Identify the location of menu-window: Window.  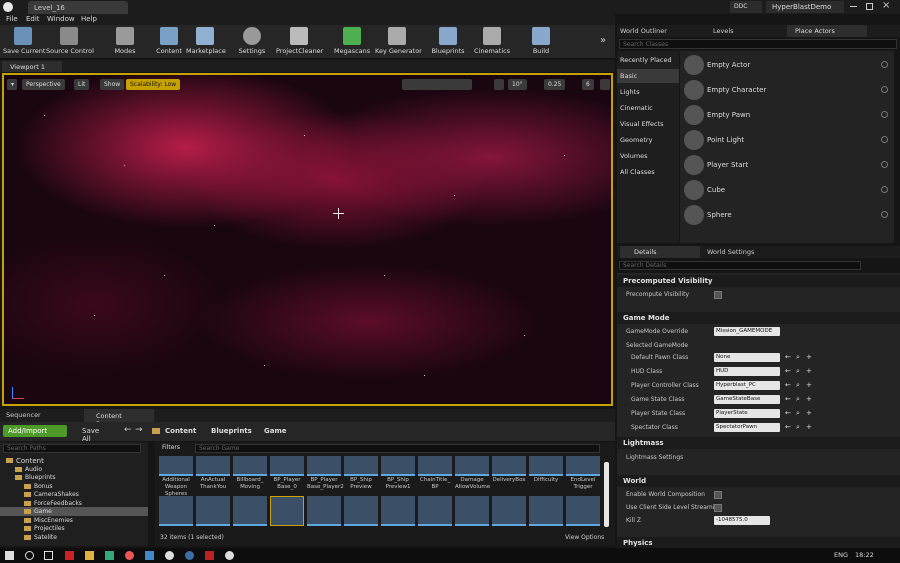
(61, 19).